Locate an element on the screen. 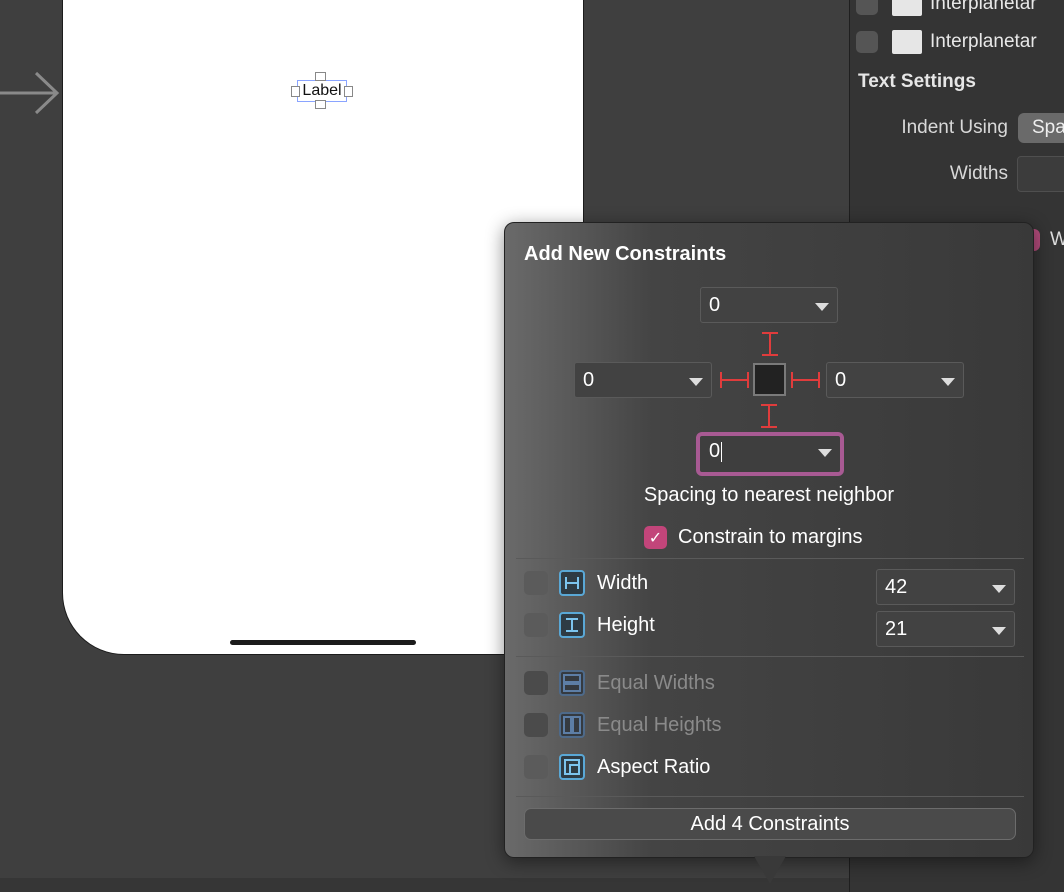 This screenshot has width=1064, height=892. bottom-constraint-strut is located at coordinates (769, 416).